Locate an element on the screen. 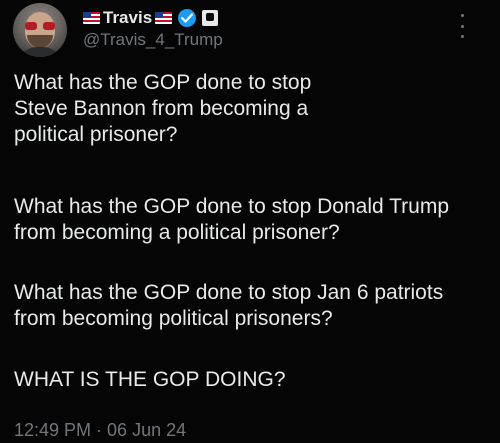 This screenshot has height=443, width=500. tweet-paragraph: WHAT IS THE GOP DOING? is located at coordinates (150, 379).